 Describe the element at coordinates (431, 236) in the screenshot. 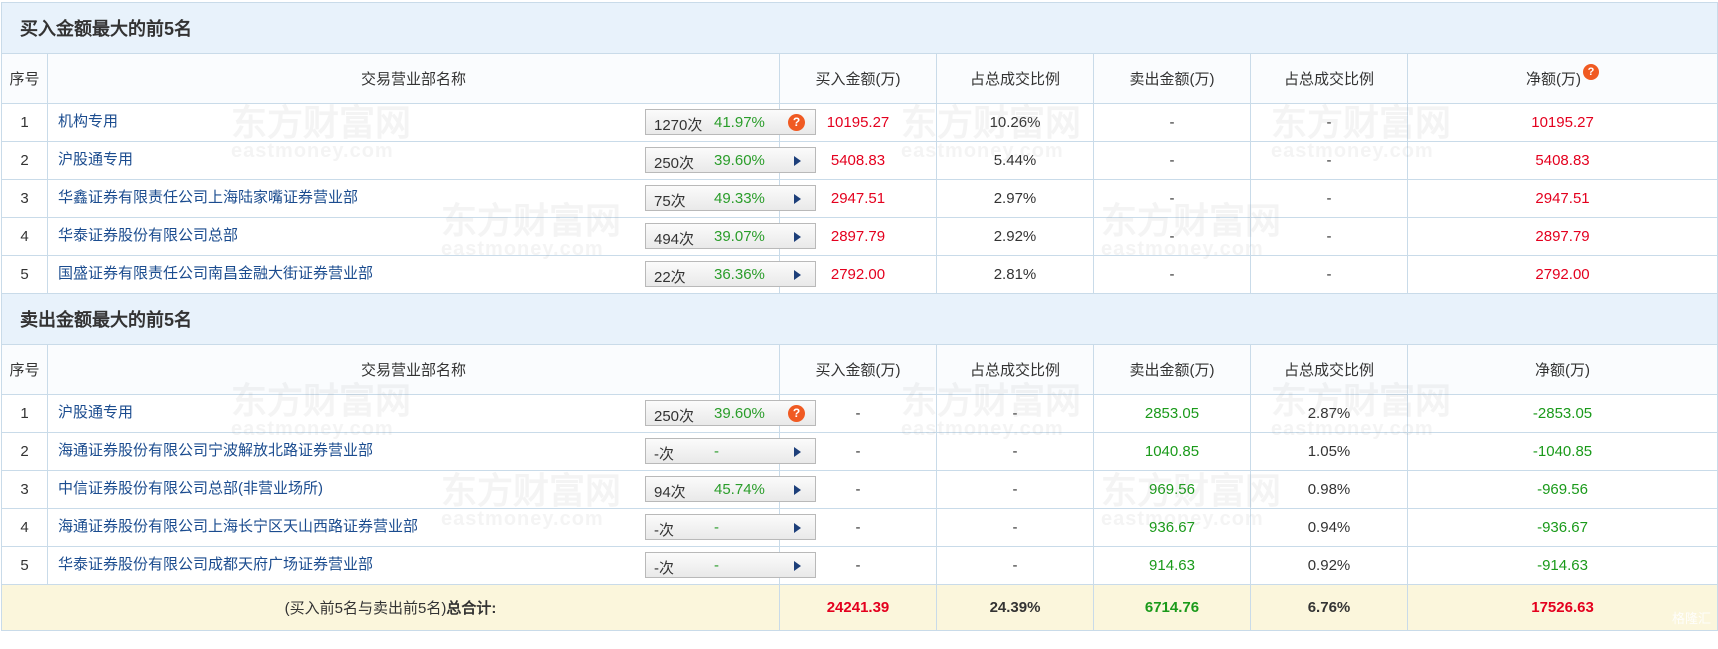

I see `broker-cell: 华泰证券股份有限公司总部 494次 39.07%` at that location.